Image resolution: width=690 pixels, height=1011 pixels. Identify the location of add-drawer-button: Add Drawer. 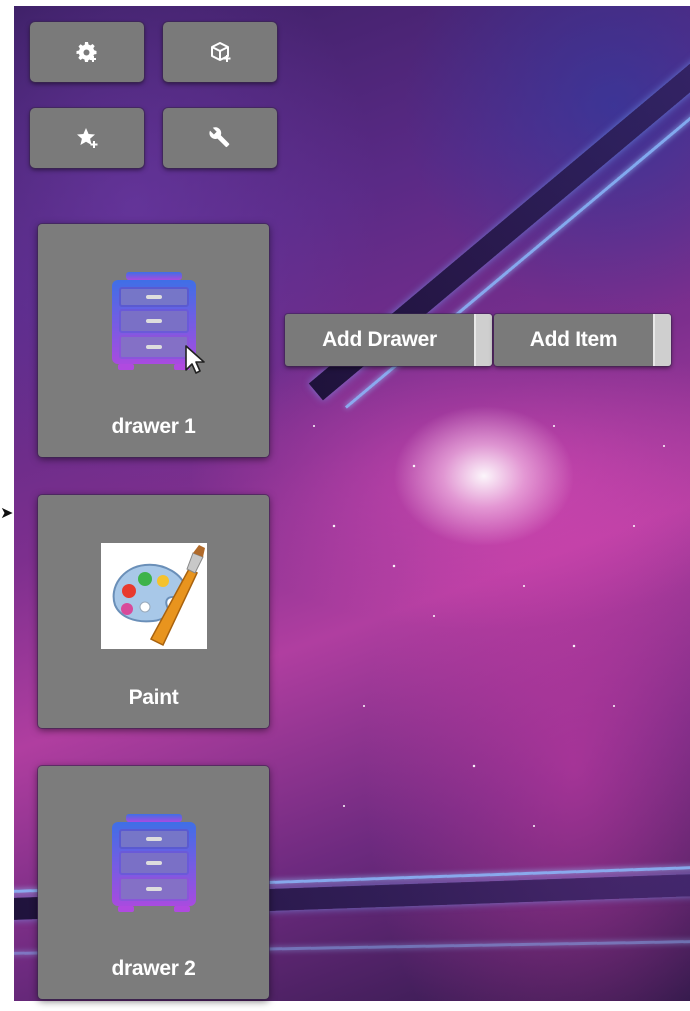
(388, 340).